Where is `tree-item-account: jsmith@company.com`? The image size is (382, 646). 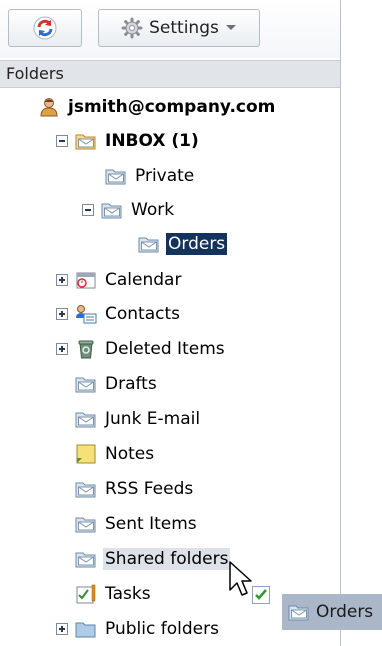
tree-item-account: jsmith@company.com is located at coordinates (157, 107).